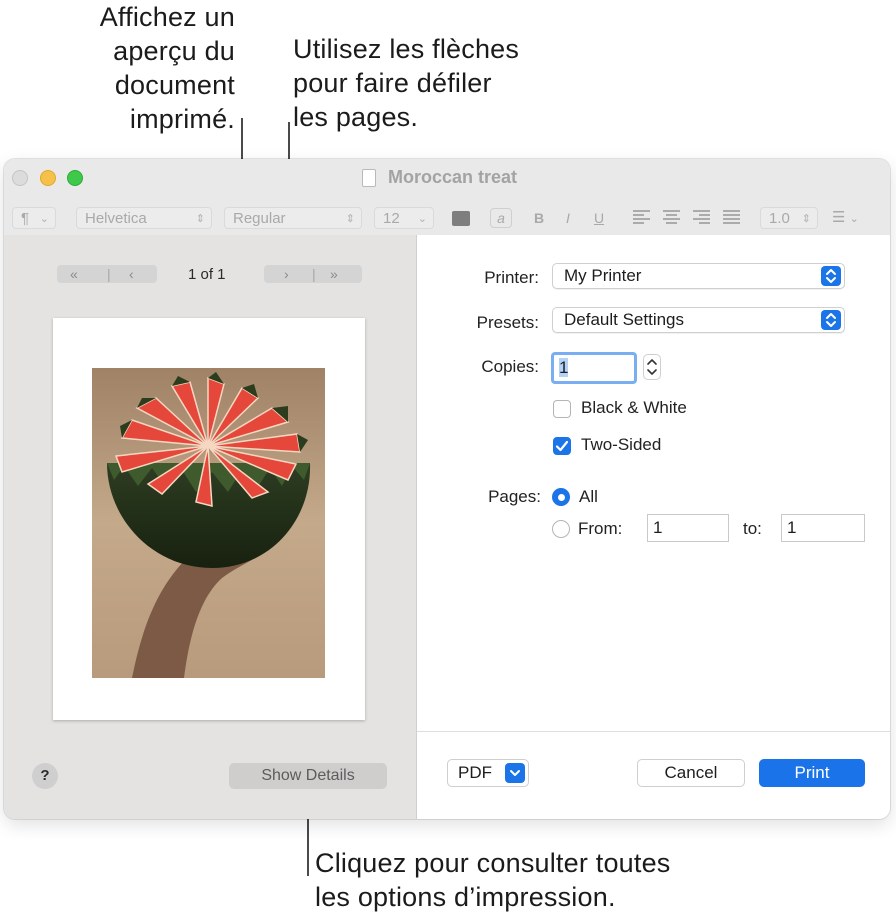 The width and height of the screenshot is (896, 923). What do you see at coordinates (564, 367) in the screenshot?
I see `copies-value: 1` at bounding box center [564, 367].